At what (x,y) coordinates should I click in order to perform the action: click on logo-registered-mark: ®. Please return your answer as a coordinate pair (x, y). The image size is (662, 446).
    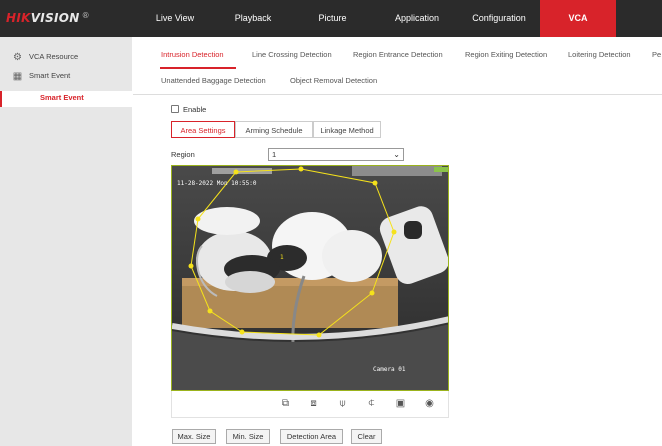
    Looking at the image, I should click on (85, 15).